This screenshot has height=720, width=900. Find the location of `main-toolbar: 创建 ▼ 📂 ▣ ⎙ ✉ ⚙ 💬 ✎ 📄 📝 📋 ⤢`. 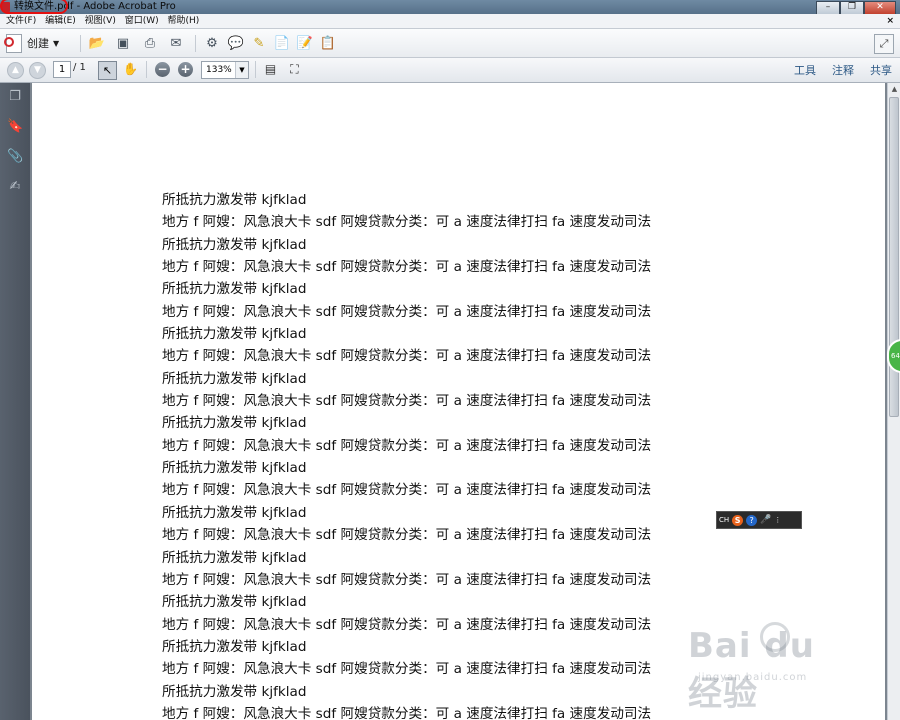

main-toolbar: 创建 ▼ 📂 ▣ ⎙ ✉ ⚙ 💬 ✎ 📄 📝 📋 ⤢ is located at coordinates (450, 43).